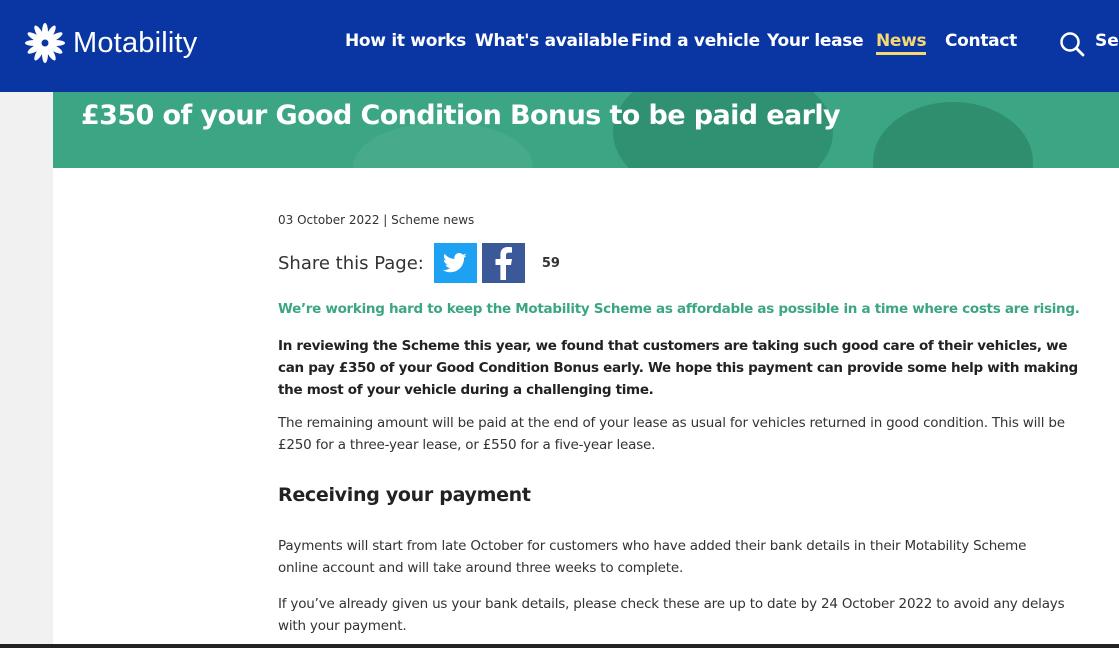 The width and height of the screenshot is (1119, 648). I want to click on nav-contact: Contact, so click(981, 41).